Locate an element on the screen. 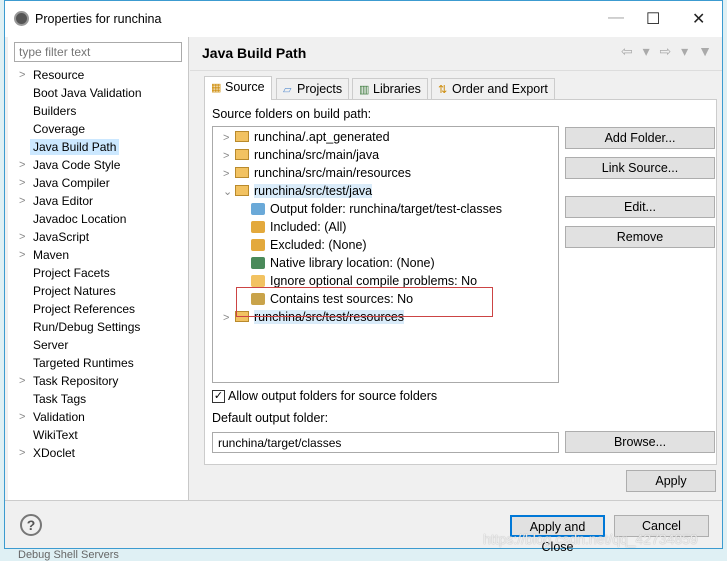  title-bar: Properties for runchina — ☐ ✕ is located at coordinates (363, 19).